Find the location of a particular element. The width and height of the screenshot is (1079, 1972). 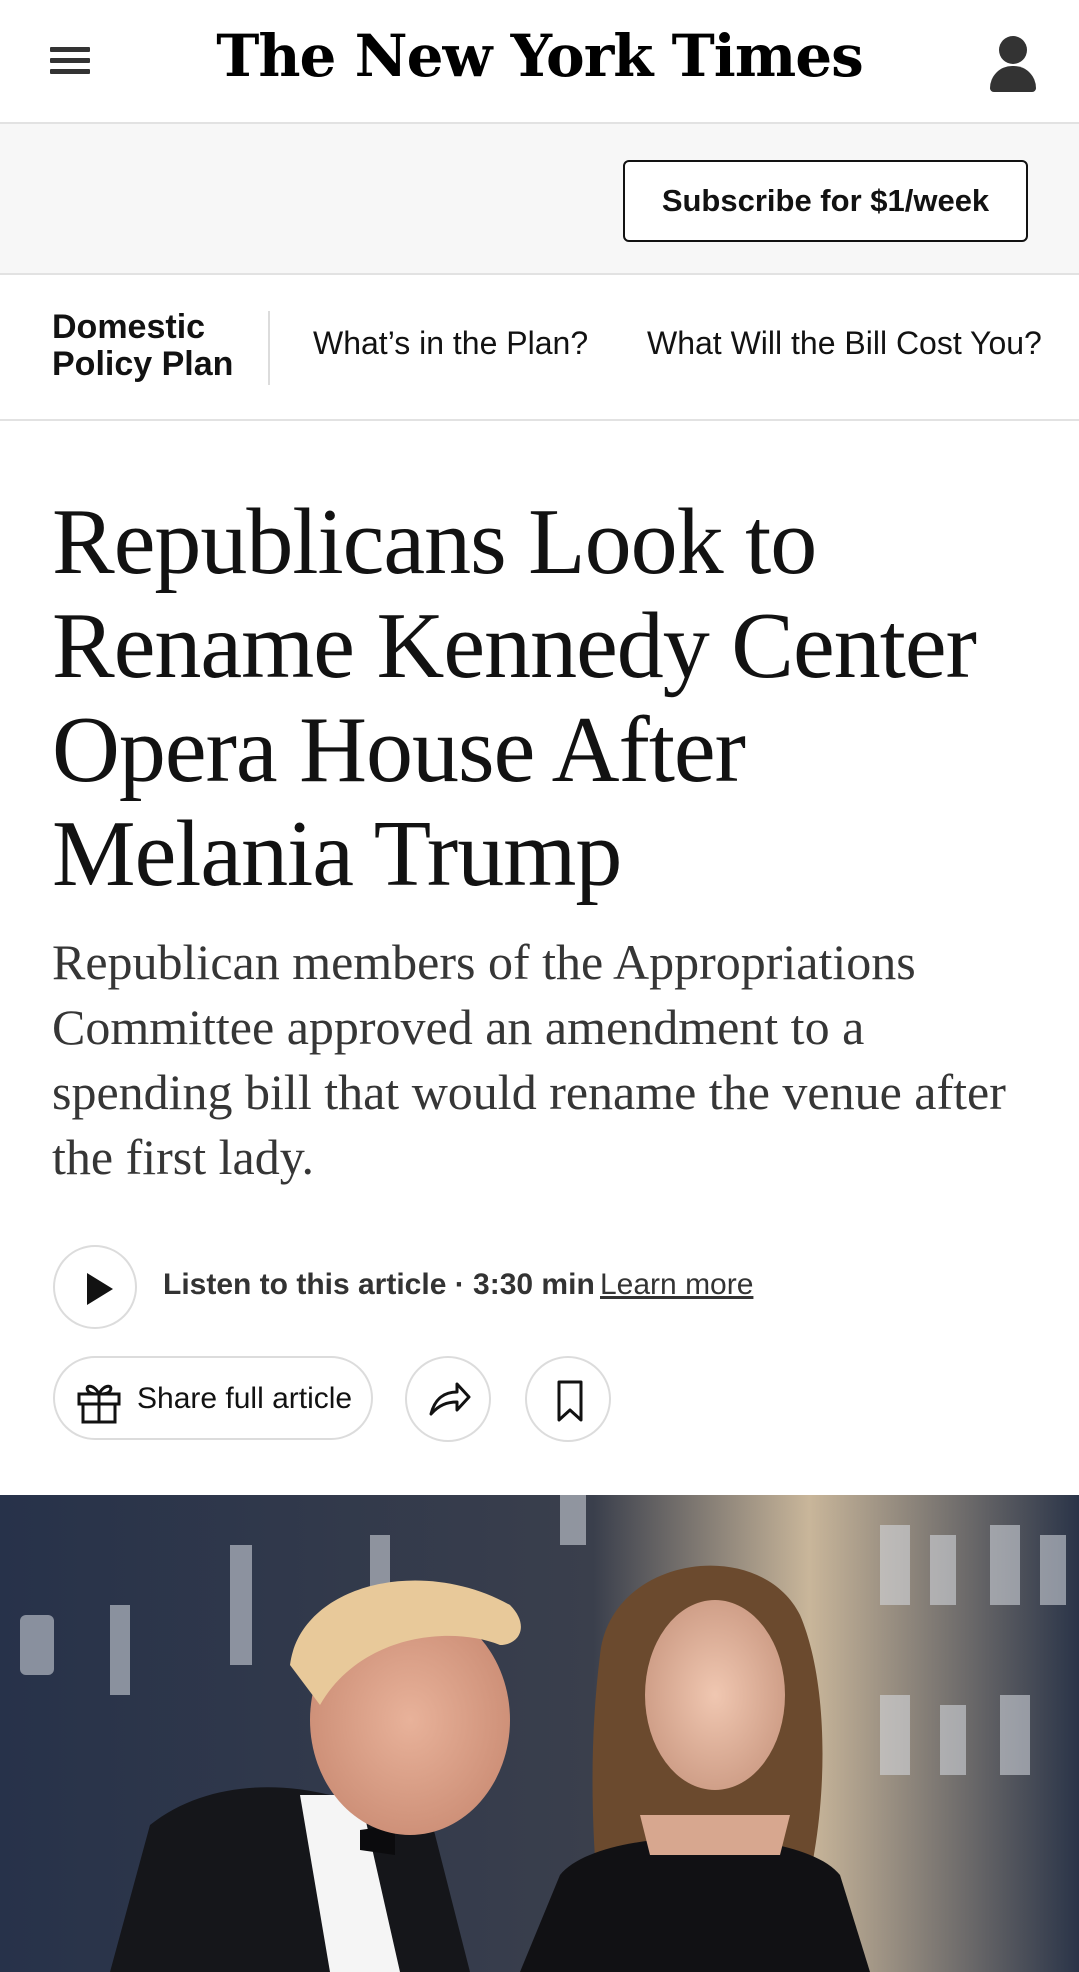

subscribe-band: Subscribe for $1/week is located at coordinates (539, 199).